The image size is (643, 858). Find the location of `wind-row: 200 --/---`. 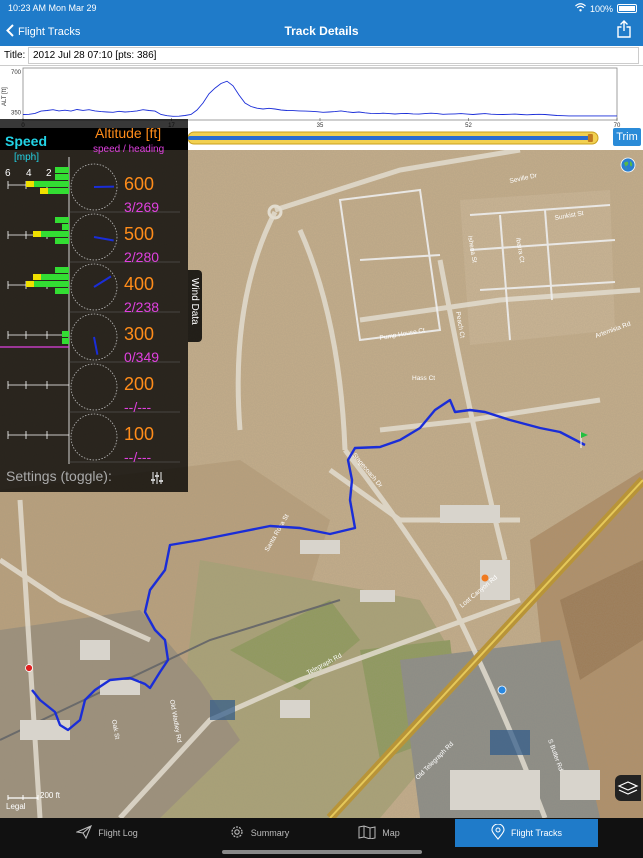

wind-row: 200 --/--- is located at coordinates (93, 389).